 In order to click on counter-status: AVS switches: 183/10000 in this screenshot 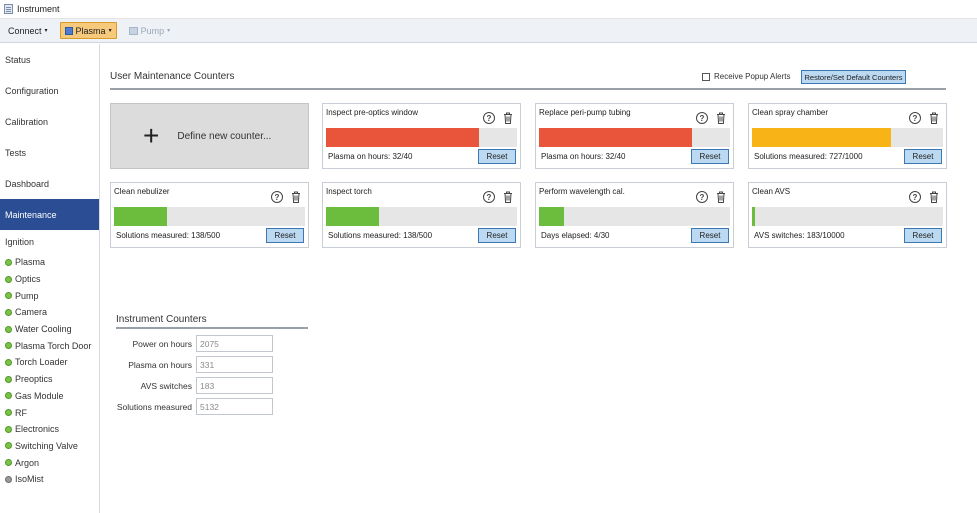, I will do `click(799, 235)`.